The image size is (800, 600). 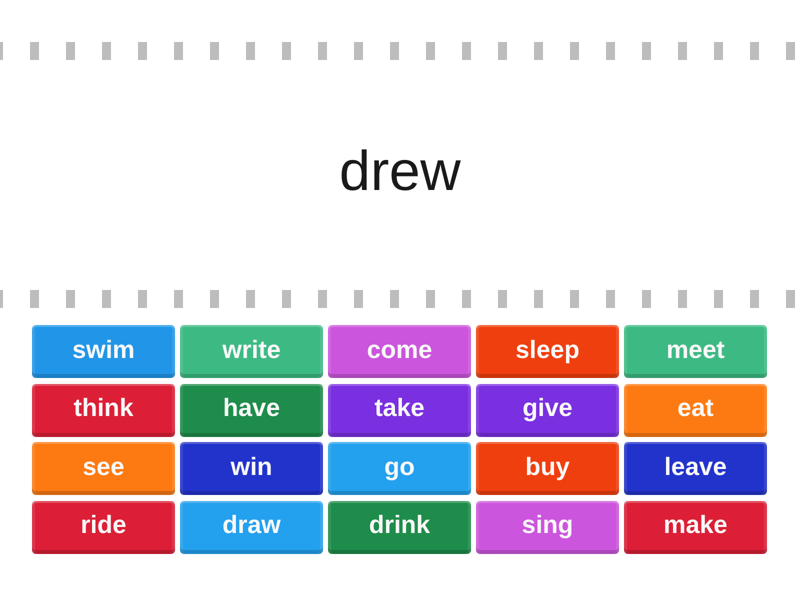 What do you see at coordinates (251, 468) in the screenshot?
I see `answer-button: win` at bounding box center [251, 468].